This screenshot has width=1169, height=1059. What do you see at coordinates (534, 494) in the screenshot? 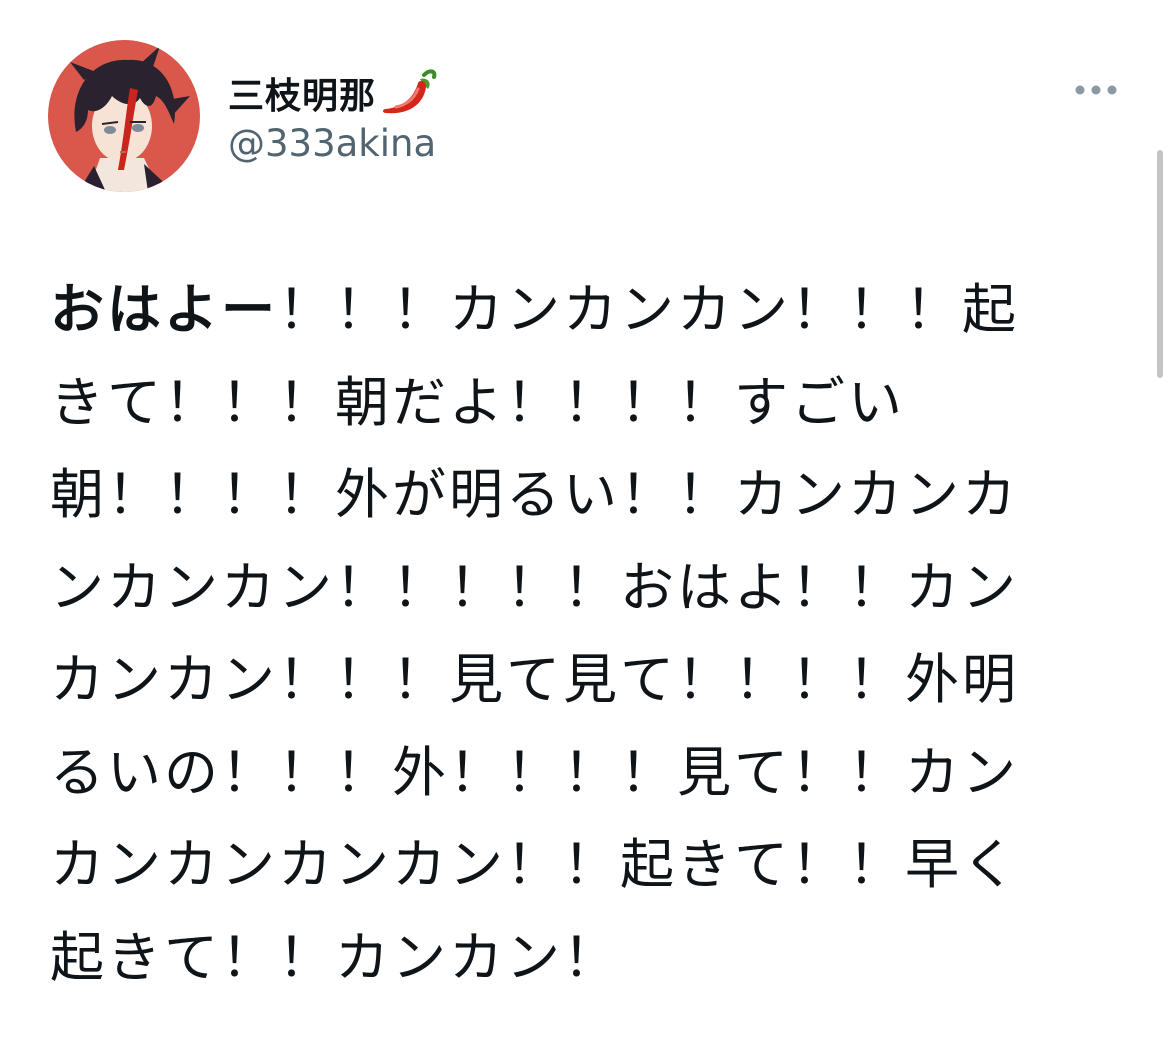
I see `tweet-line-3: 朝！！！！外が明るい！！カンカンカ` at bounding box center [534, 494].